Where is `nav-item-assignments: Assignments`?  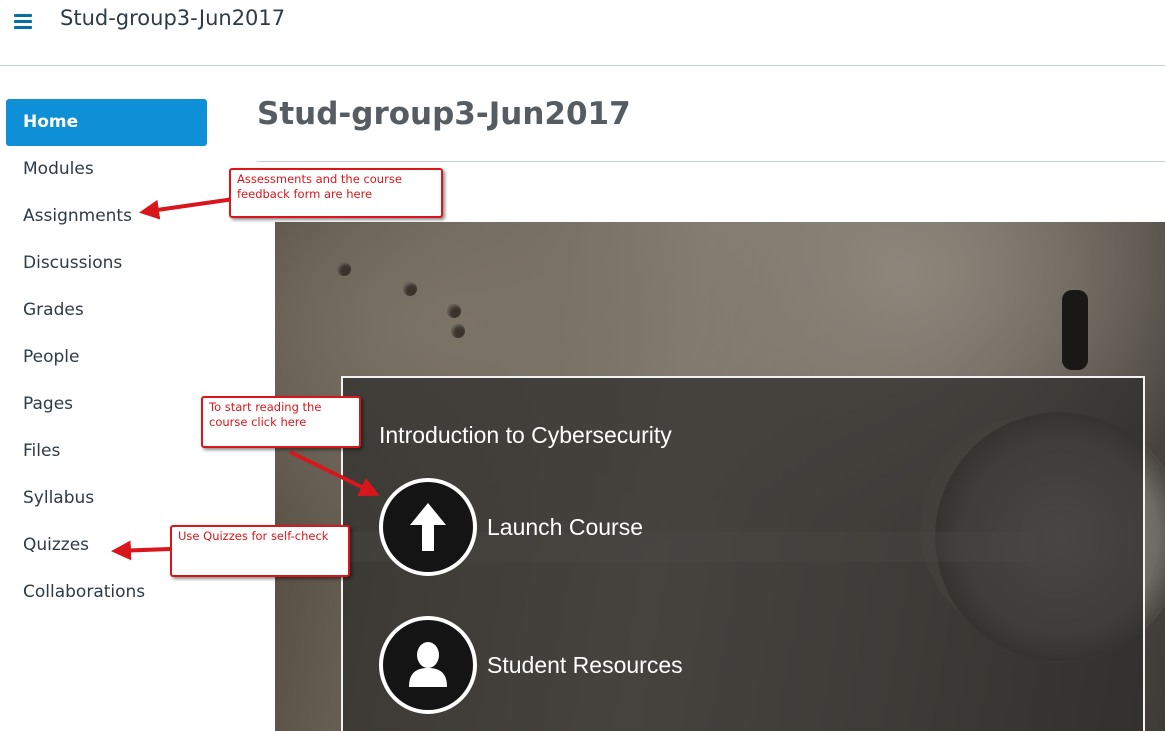 nav-item-assignments: Assignments is located at coordinates (106, 216).